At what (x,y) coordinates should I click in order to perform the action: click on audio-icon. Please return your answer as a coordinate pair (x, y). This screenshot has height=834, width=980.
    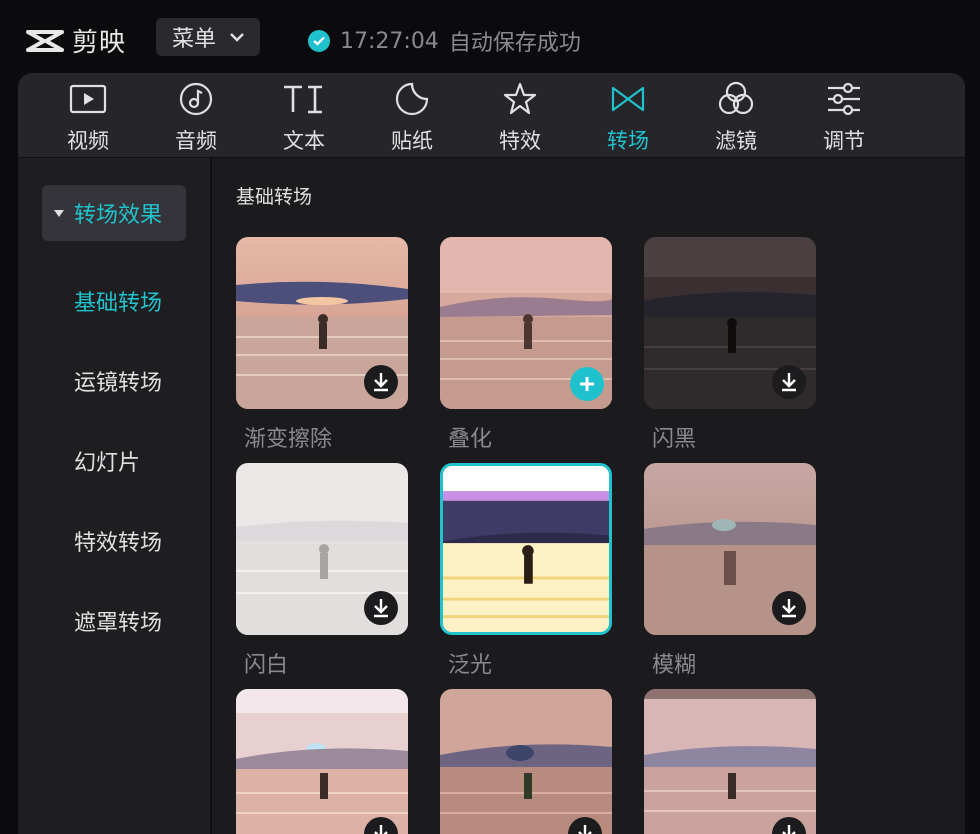
    Looking at the image, I should click on (196, 99).